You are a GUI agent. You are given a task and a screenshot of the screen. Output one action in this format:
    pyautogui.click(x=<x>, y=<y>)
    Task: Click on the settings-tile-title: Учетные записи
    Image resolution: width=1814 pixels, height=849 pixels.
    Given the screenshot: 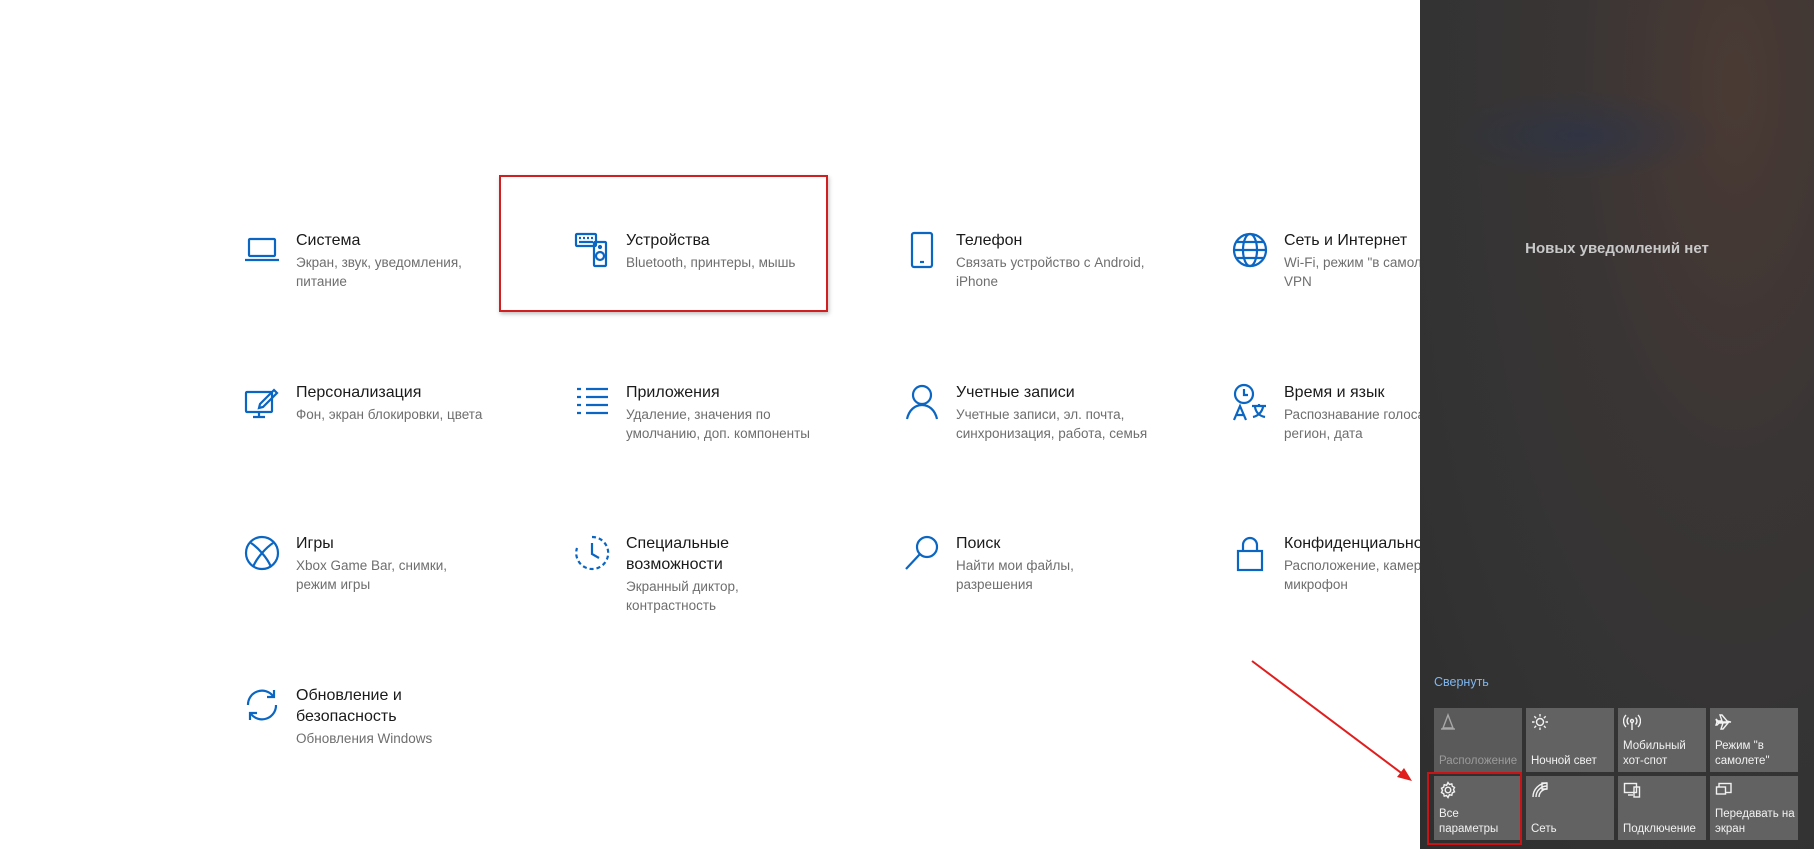 What is the action you would take?
    pyautogui.click(x=1015, y=392)
    